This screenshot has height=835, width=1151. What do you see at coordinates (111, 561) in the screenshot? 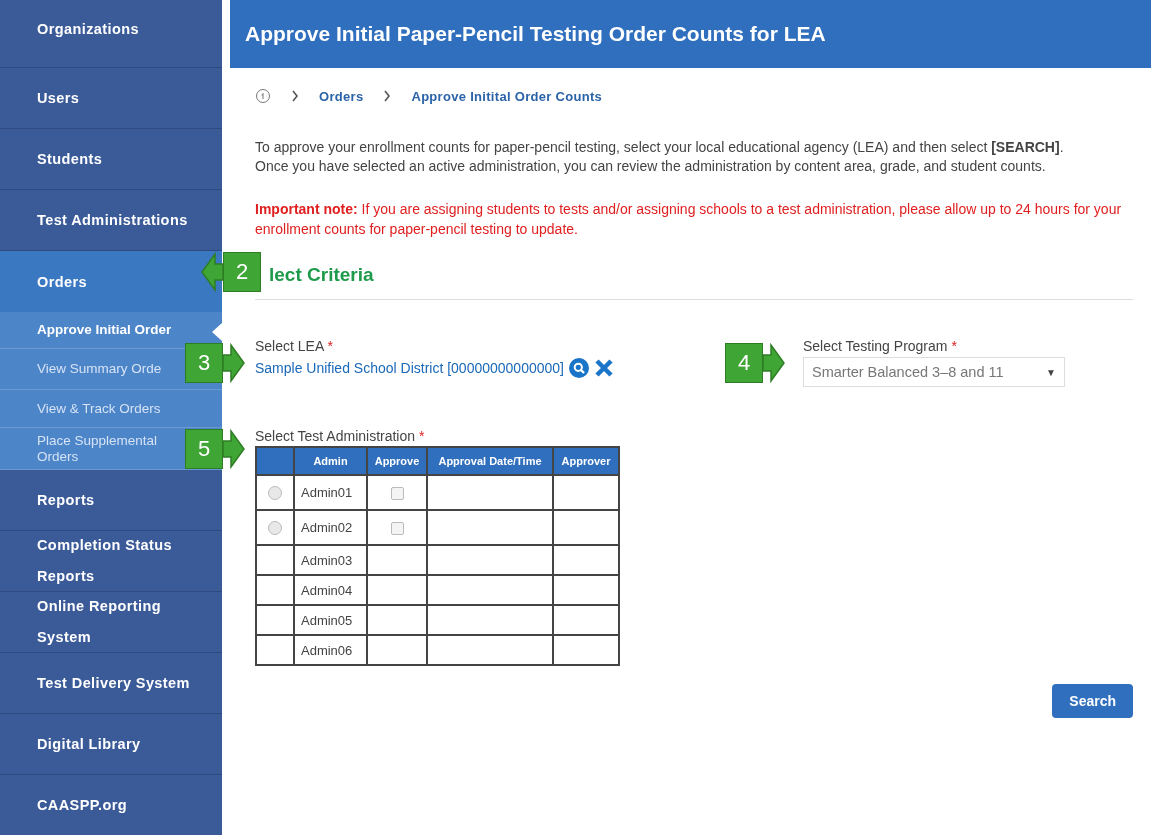
I see `sidebar-item: Completion Status Reports` at bounding box center [111, 561].